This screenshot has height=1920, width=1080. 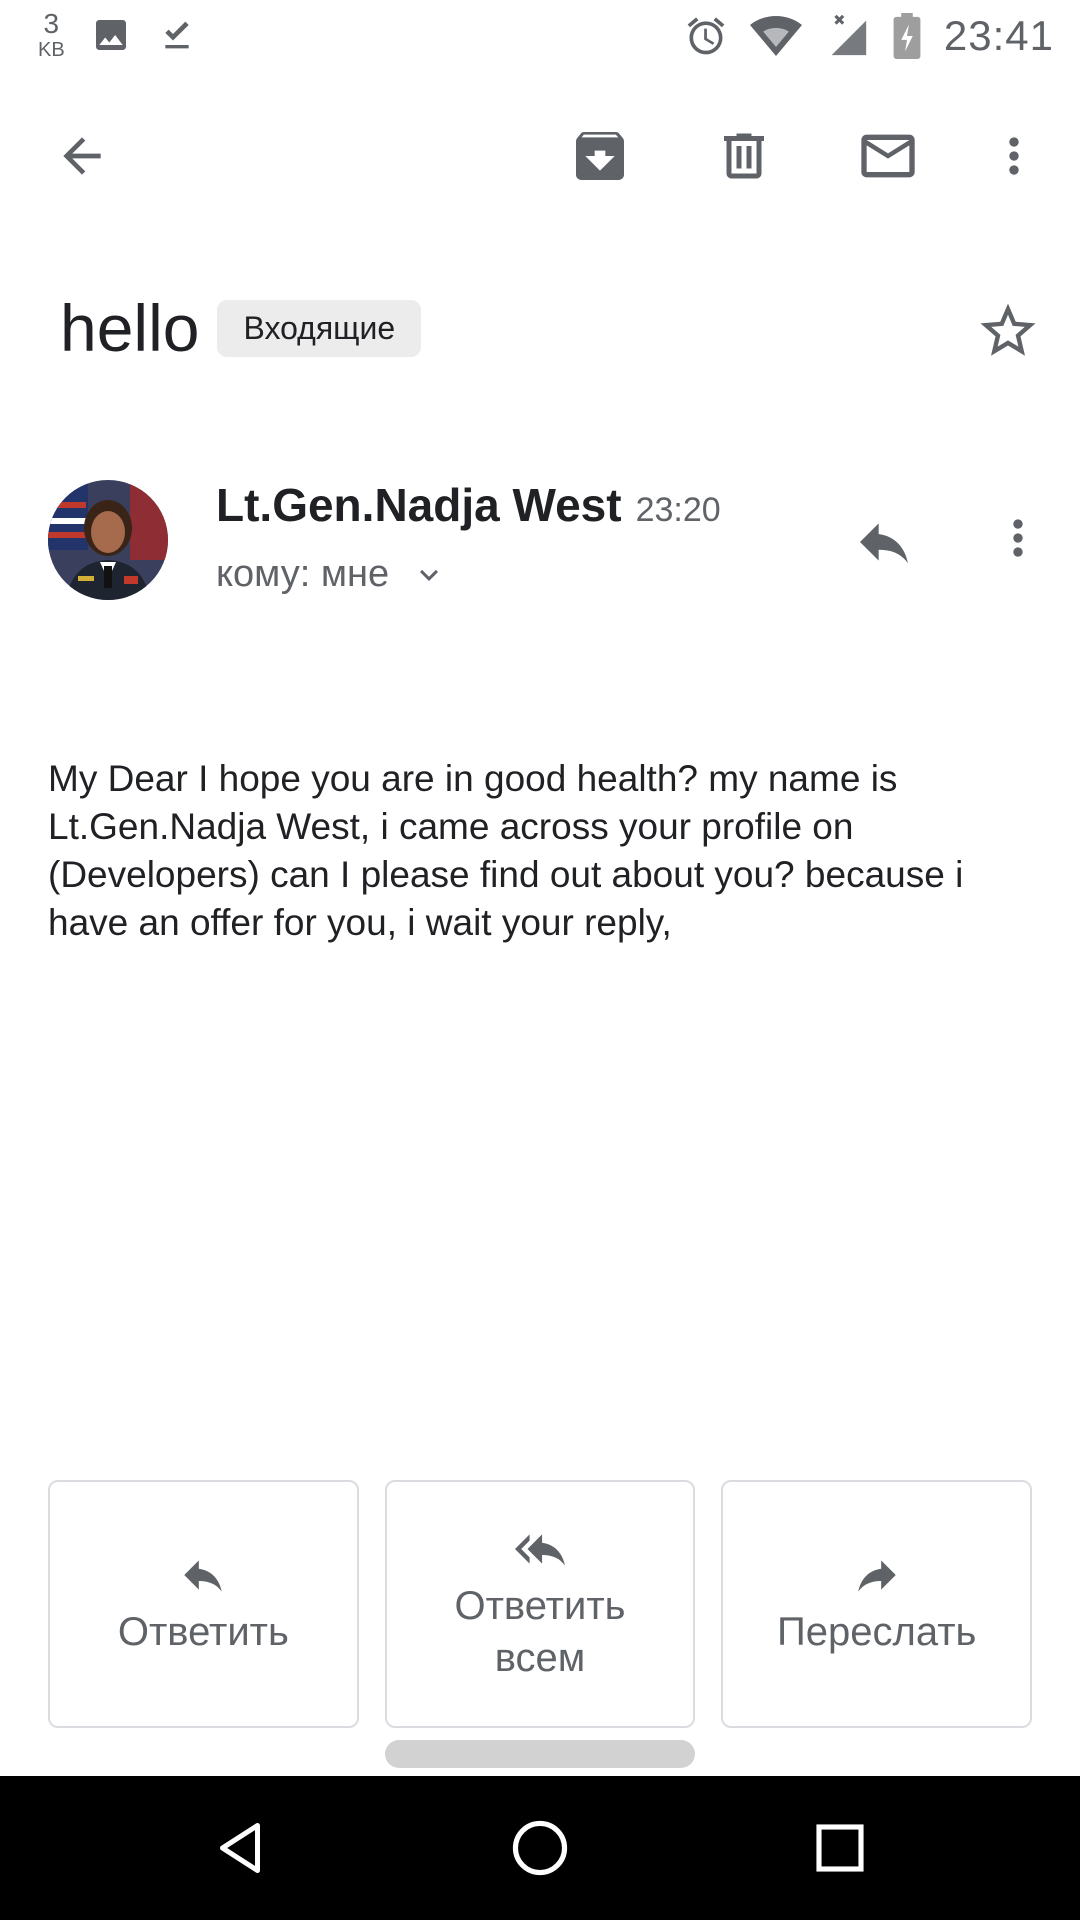 What do you see at coordinates (51, 50) in the screenshot?
I see `data-unit: KB` at bounding box center [51, 50].